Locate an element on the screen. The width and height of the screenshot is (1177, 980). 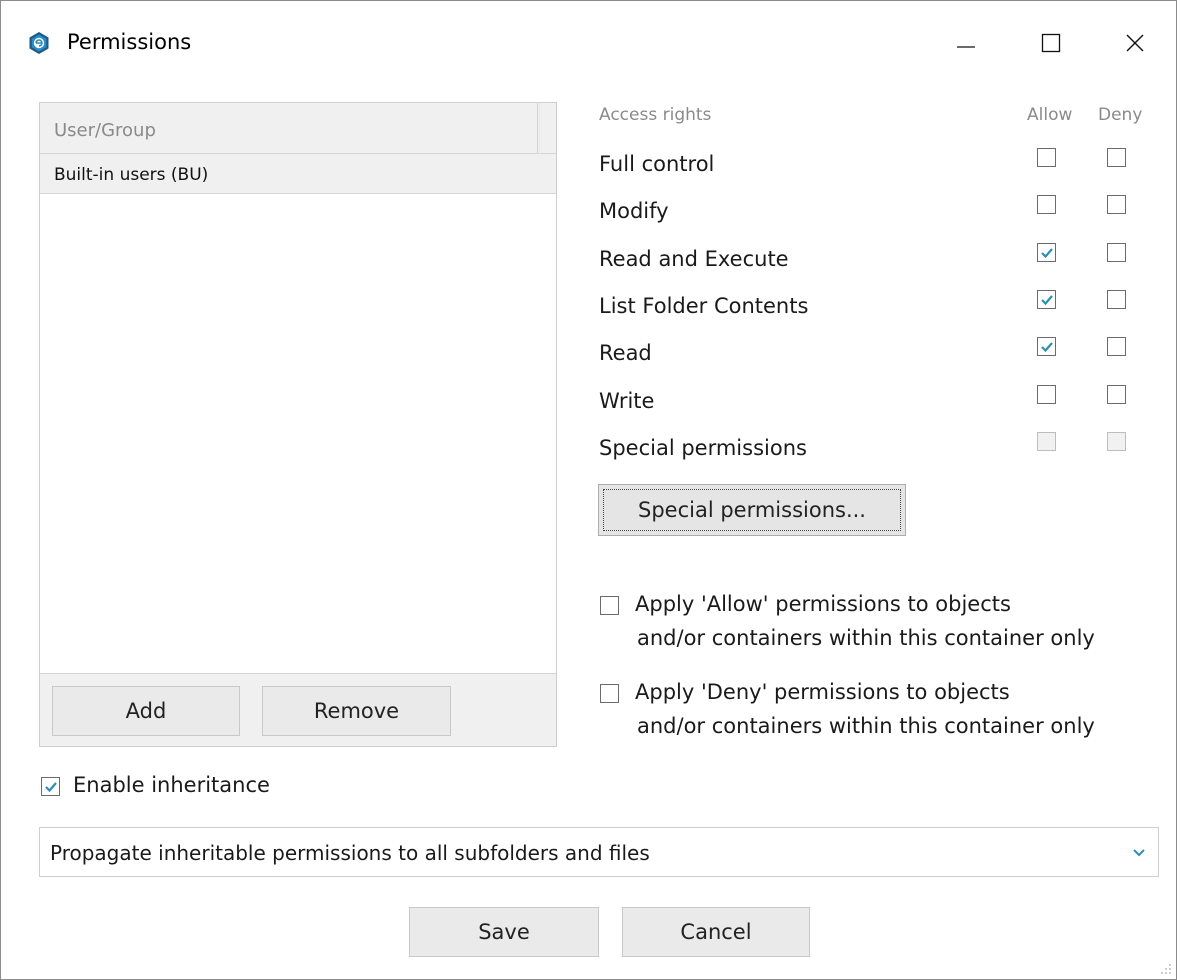
app-logo-icon is located at coordinates (39, 43).